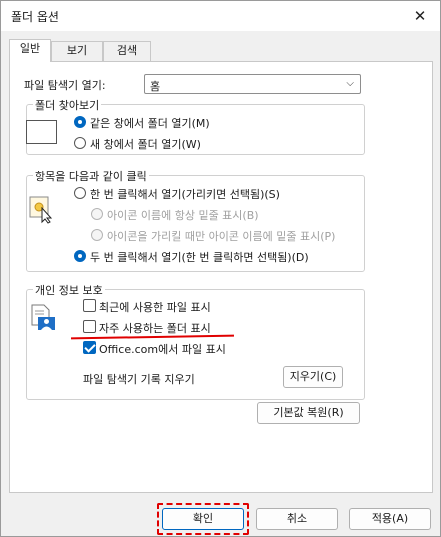  What do you see at coordinates (199, 257) in the screenshot?
I see `double-click-label: 두 번 클릭해서 열기(한 번 클릭하면 선택됨)(D)` at bounding box center [199, 257].